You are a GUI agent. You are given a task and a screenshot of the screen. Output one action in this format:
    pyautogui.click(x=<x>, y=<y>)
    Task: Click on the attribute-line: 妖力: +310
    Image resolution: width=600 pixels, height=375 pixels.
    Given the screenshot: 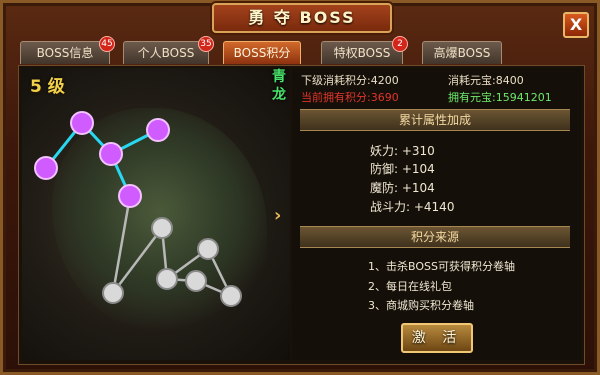 What is the action you would take?
    pyautogui.click(x=402, y=151)
    